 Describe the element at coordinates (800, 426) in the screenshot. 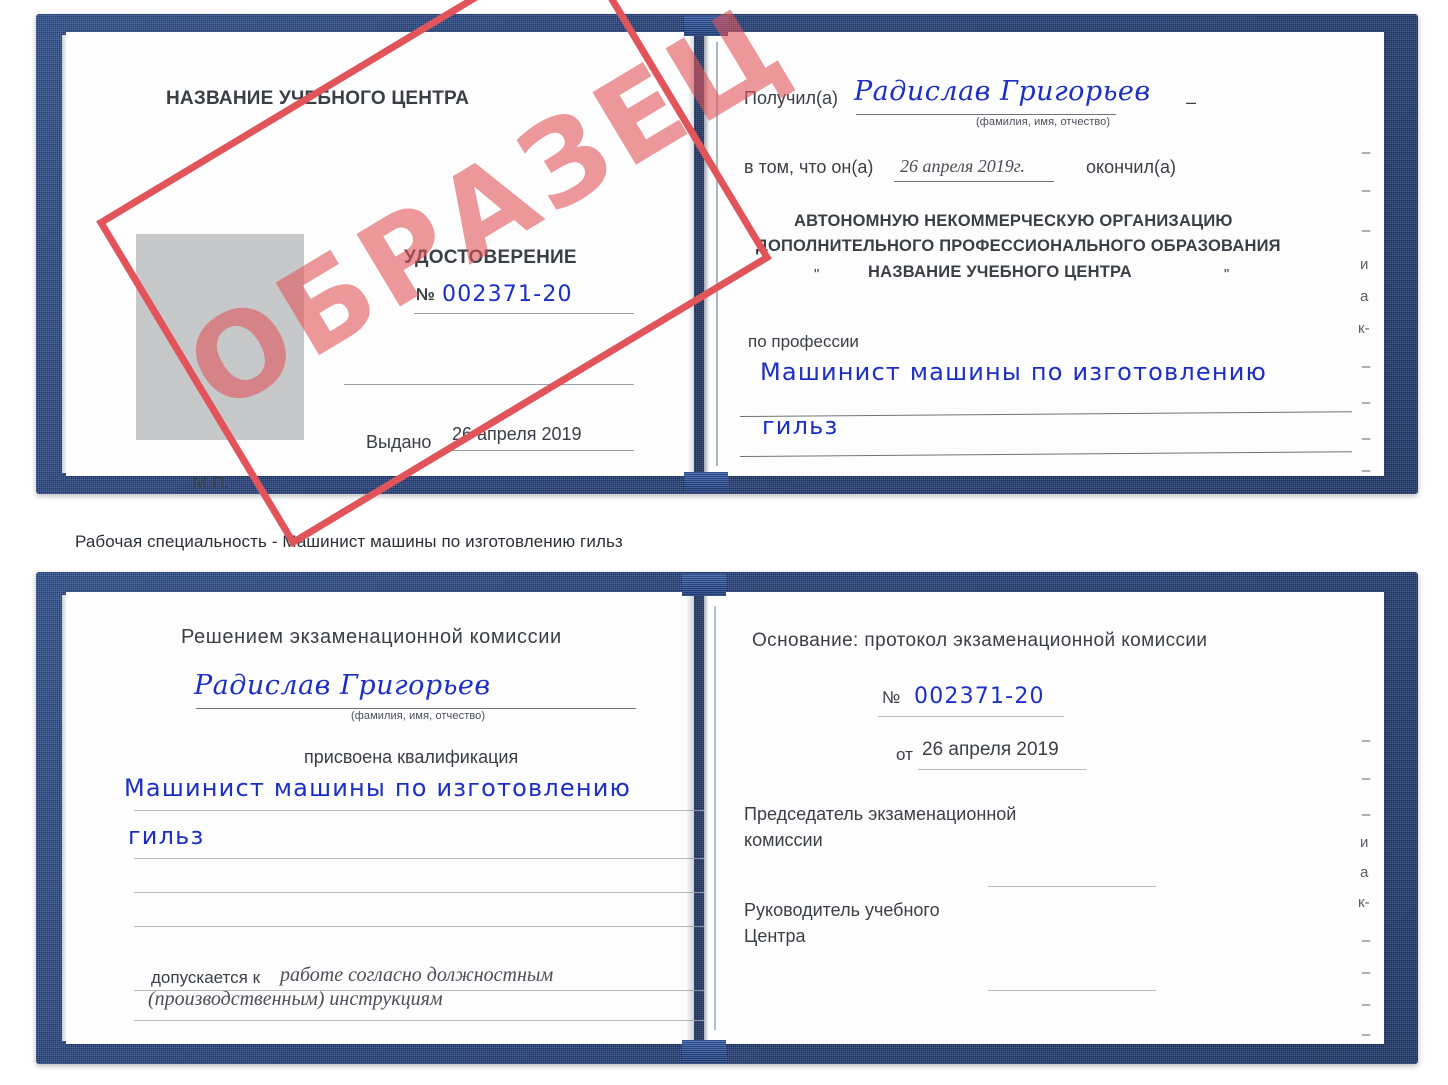

I see `profession-value-line-2: гильз` at that location.